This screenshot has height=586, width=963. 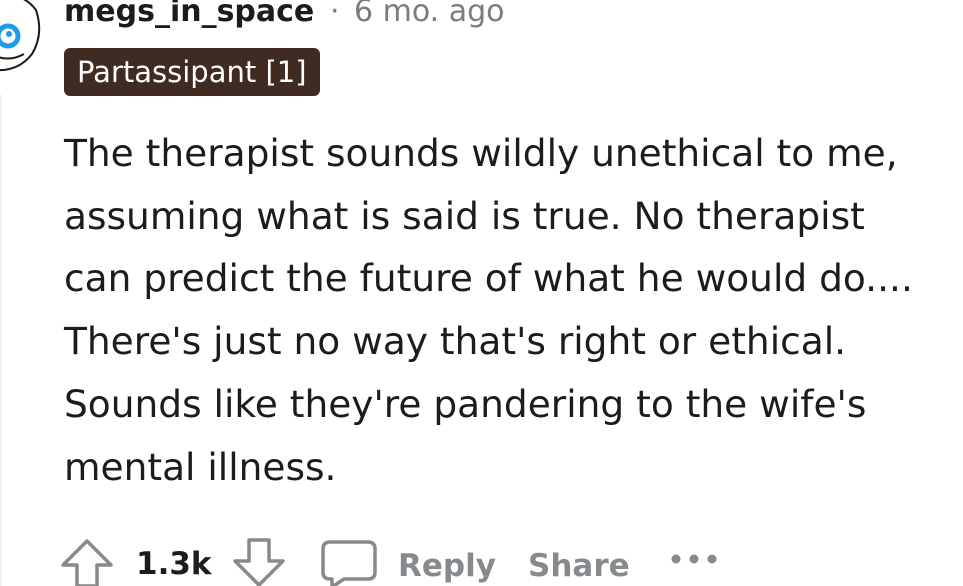 I want to click on downvote-arrow-icon, so click(x=259, y=562).